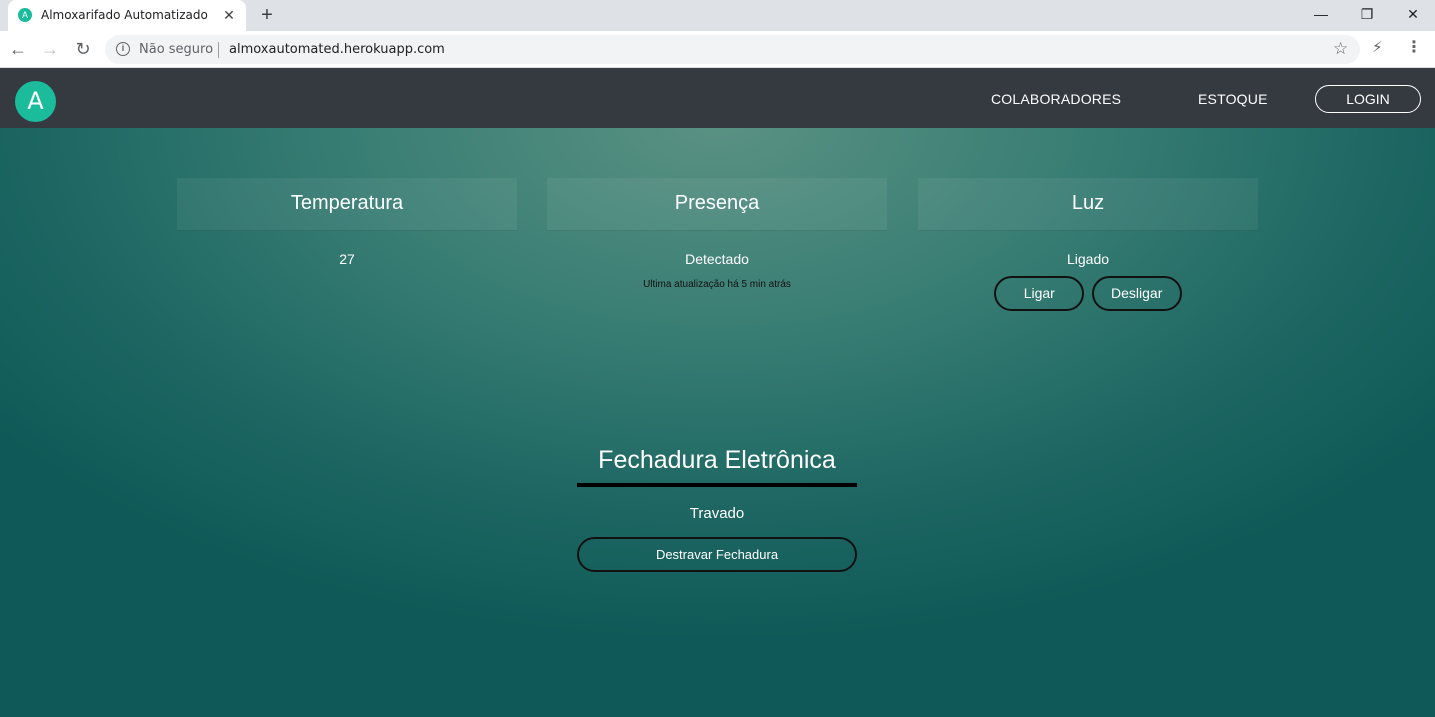  I want to click on lock-title: Fechadura Eletrônica, so click(717, 465).